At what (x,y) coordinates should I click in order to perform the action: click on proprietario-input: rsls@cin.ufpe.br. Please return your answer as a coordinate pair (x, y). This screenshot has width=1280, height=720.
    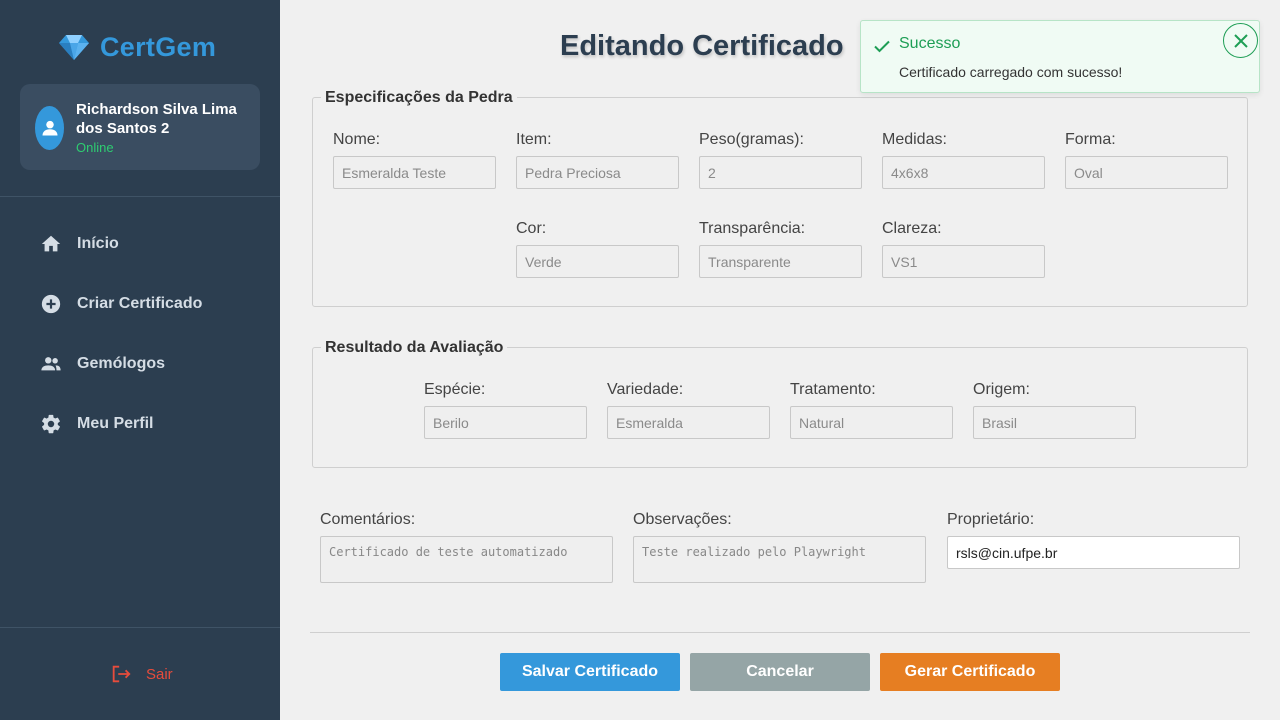
    Looking at the image, I should click on (1093, 552).